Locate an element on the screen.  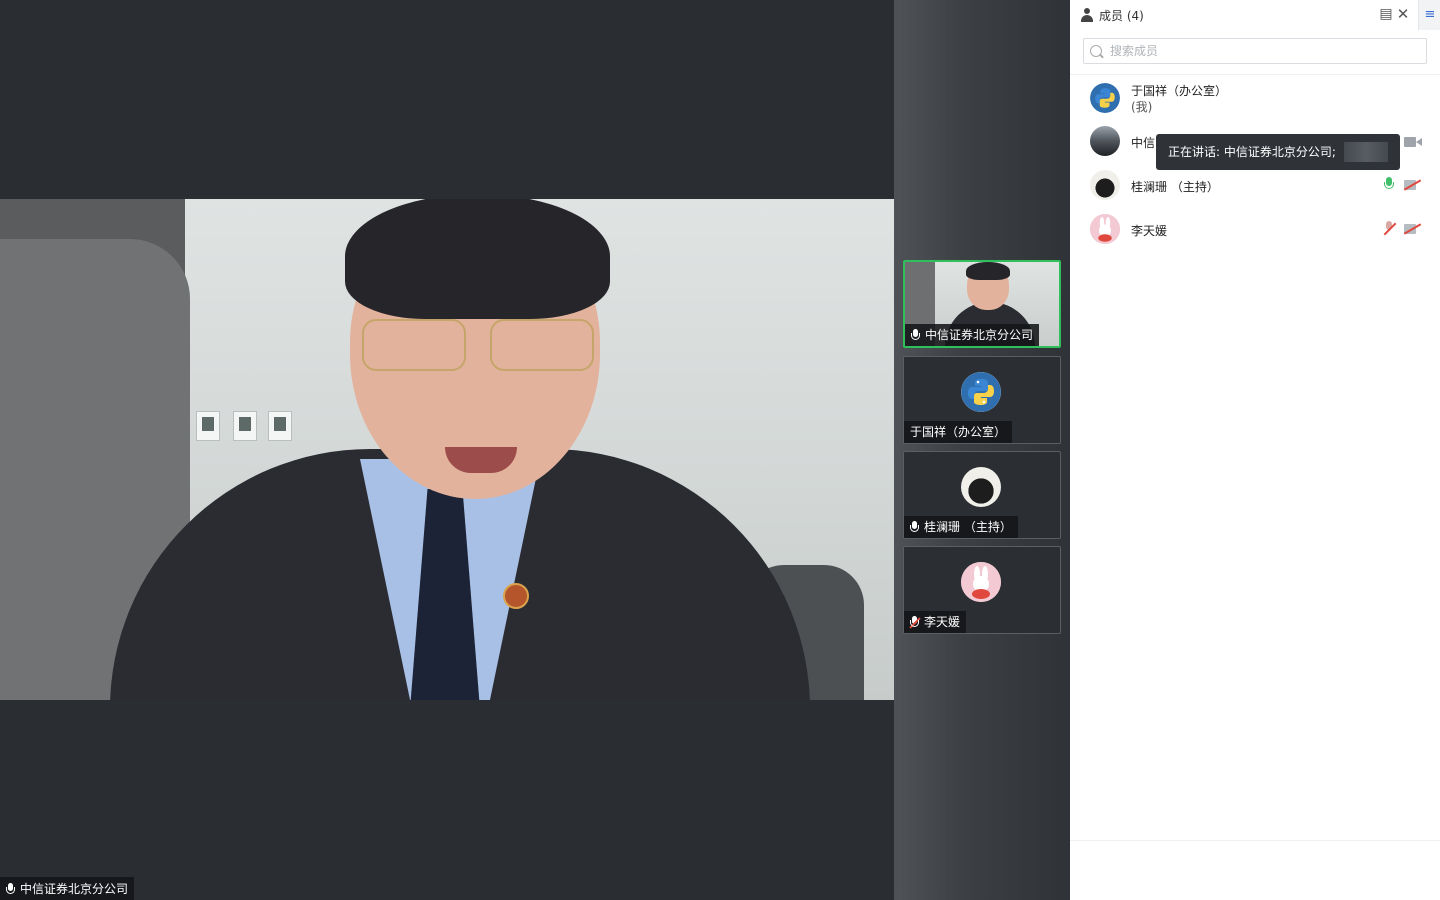
close-icon: ✕ is located at coordinates (1403, 14).